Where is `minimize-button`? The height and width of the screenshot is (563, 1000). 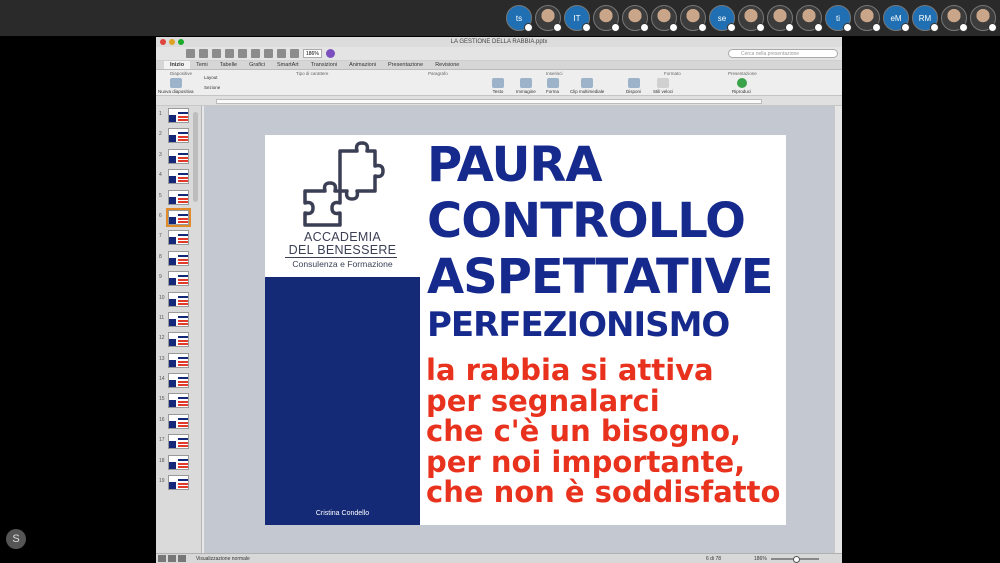
minimize-button is located at coordinates (172, 42).